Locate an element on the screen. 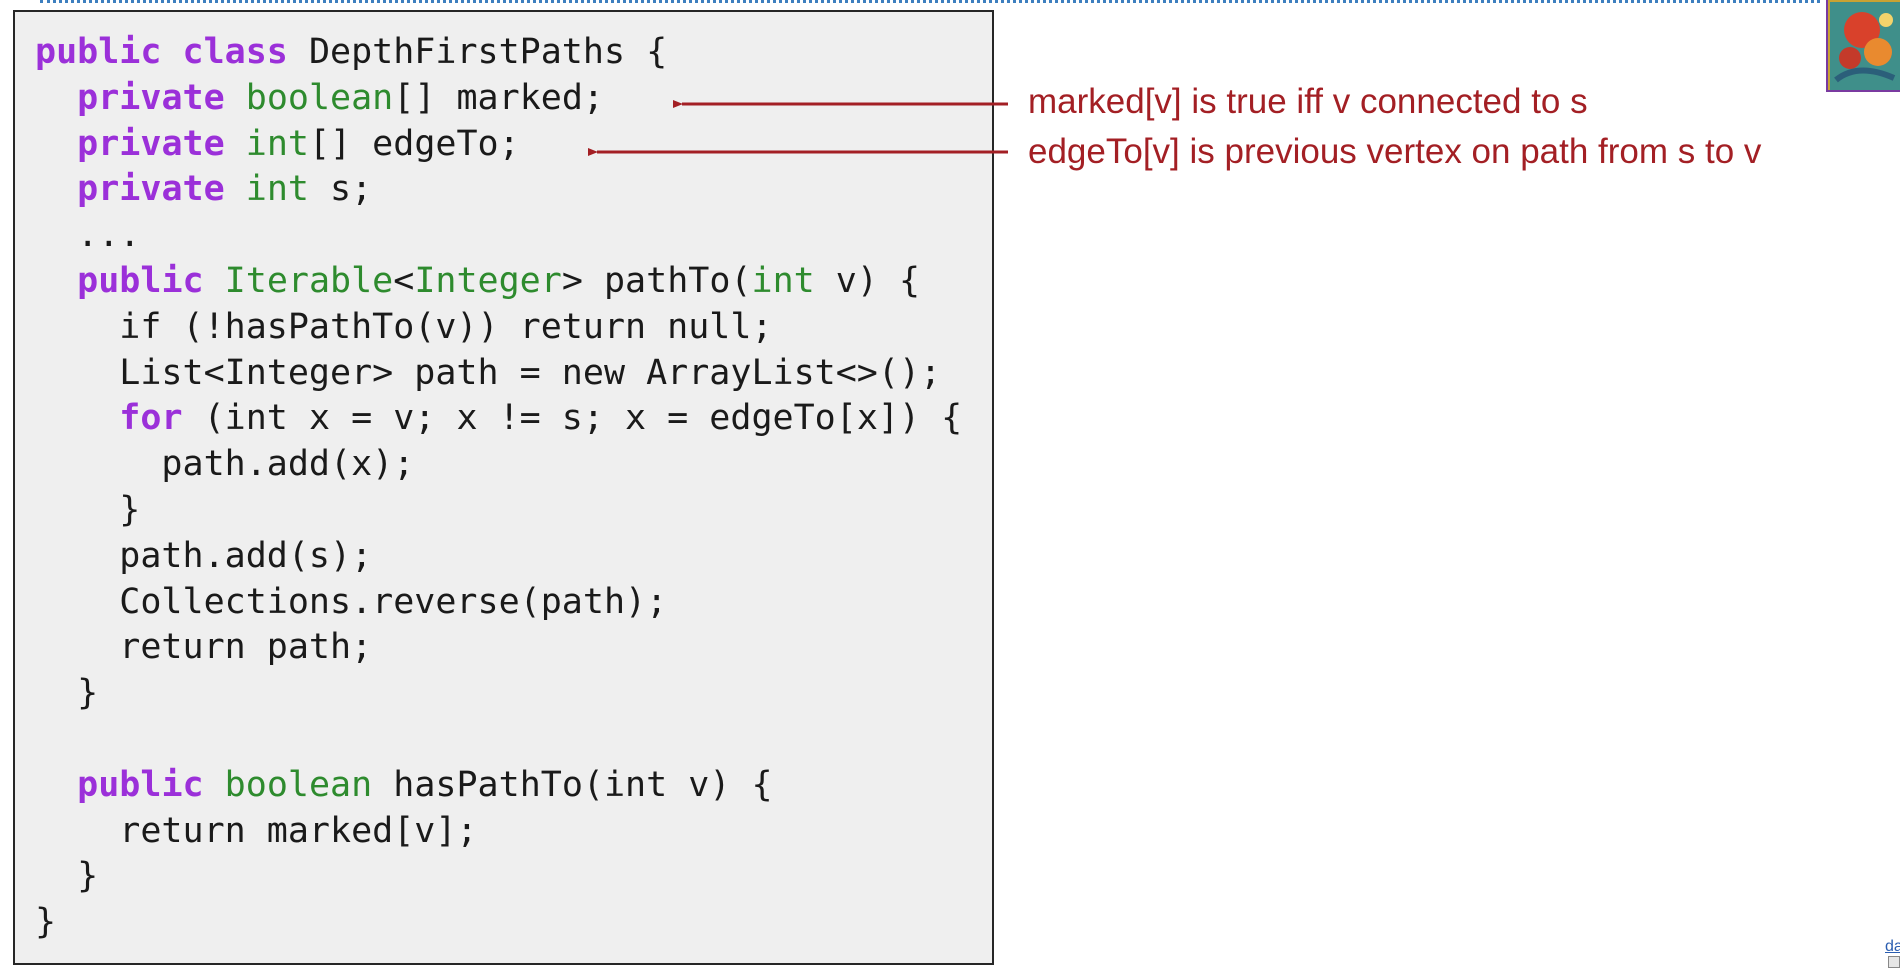 This screenshot has width=1900, height=968. code-line: Collections.reverse(path); is located at coordinates (498, 603).